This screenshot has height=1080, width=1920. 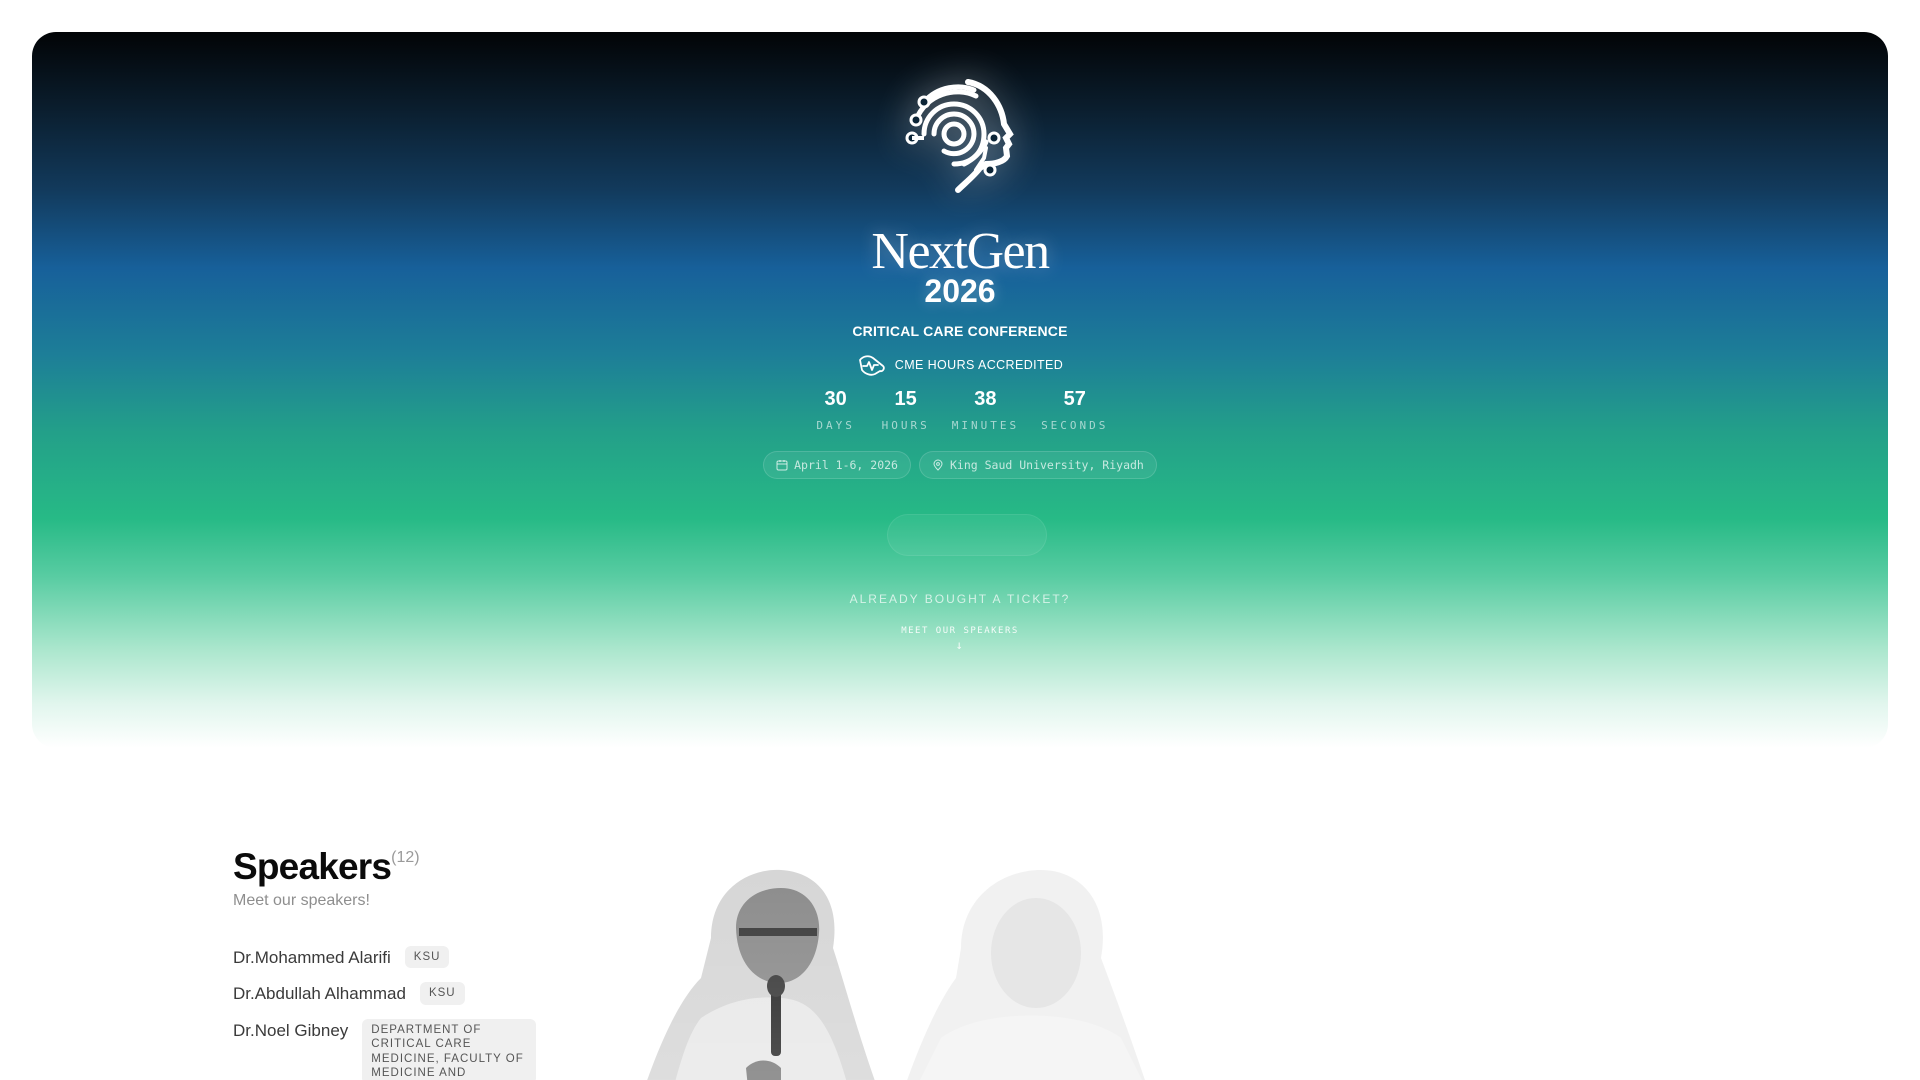 What do you see at coordinates (960, 599) in the screenshot?
I see `already-bought-link: ALREADY BOUGHT A TICKET?` at bounding box center [960, 599].